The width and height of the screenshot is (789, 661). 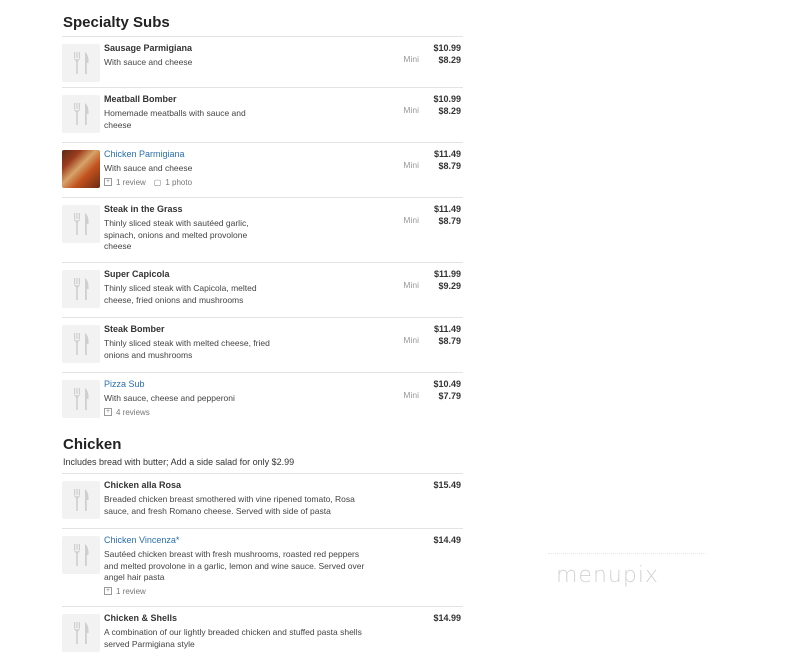 I want to click on photo-count: 1 photo, so click(x=178, y=182).